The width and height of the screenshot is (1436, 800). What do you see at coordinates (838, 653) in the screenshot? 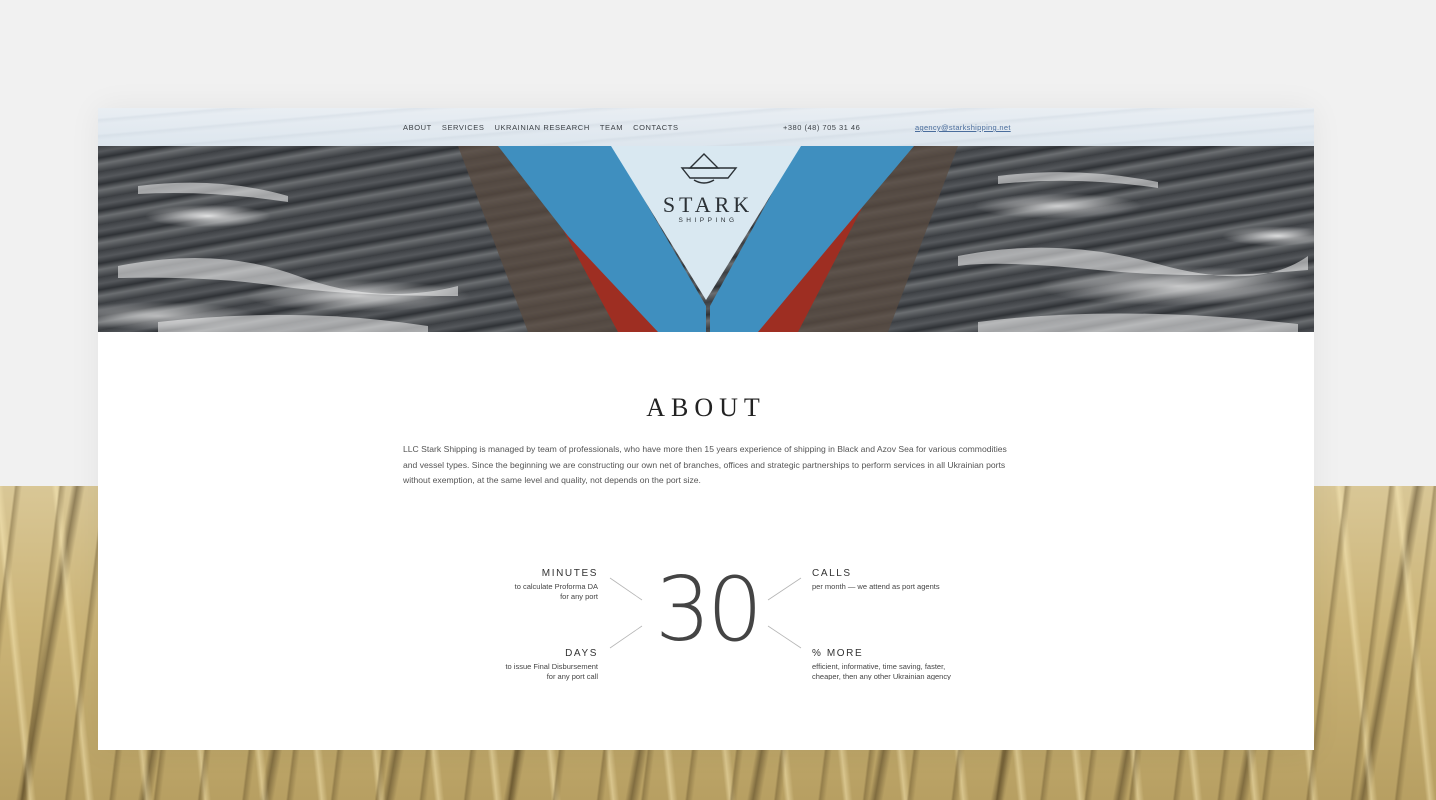
I see `stat-more-title: % MORE` at bounding box center [838, 653].